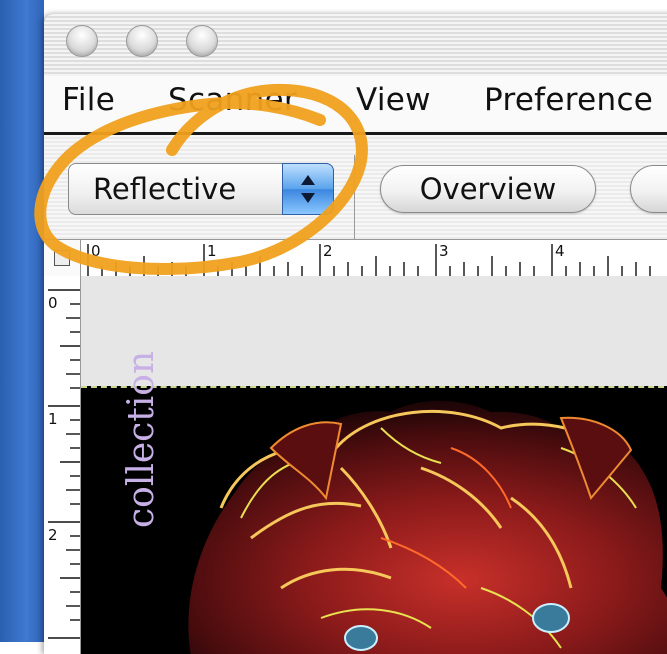 This screenshot has width=667, height=654. I want to click on overview-button-label: Overview, so click(488, 189).